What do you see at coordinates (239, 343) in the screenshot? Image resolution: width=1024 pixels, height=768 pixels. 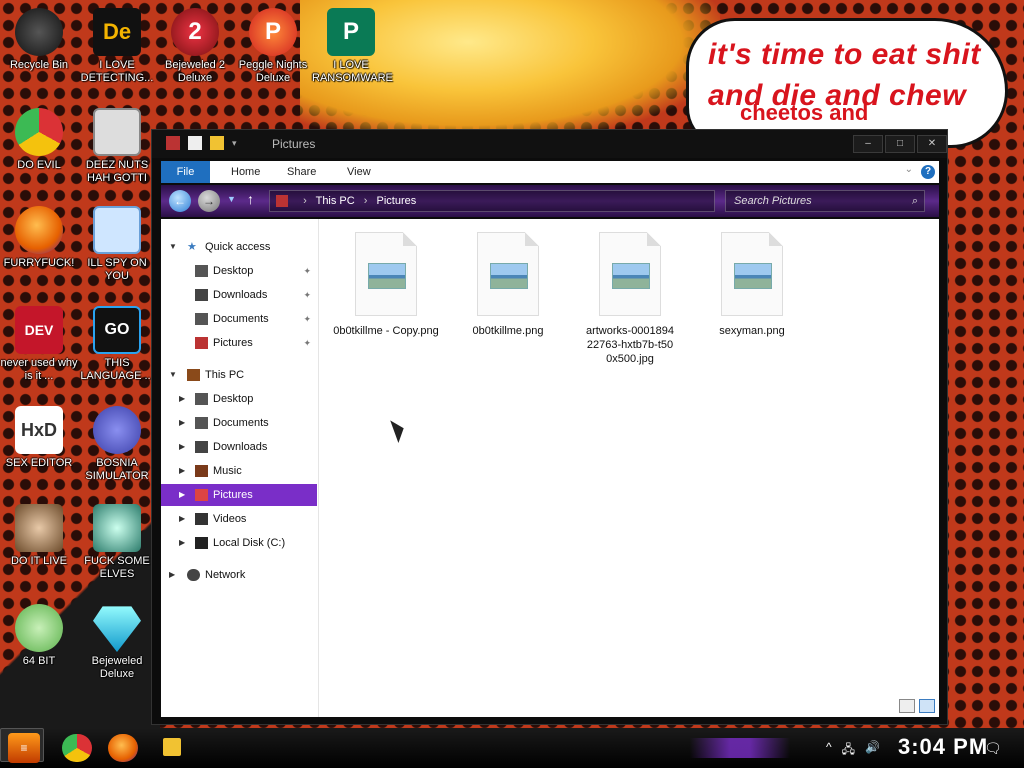 I see `nav-qa-pictures: Pictures ✦` at bounding box center [239, 343].